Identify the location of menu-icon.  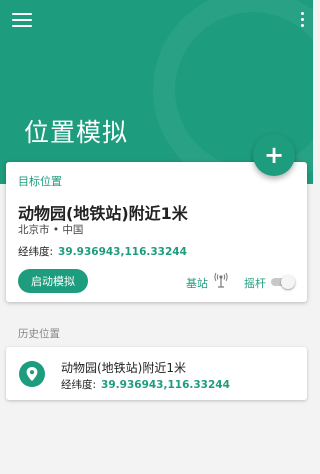
(22, 21).